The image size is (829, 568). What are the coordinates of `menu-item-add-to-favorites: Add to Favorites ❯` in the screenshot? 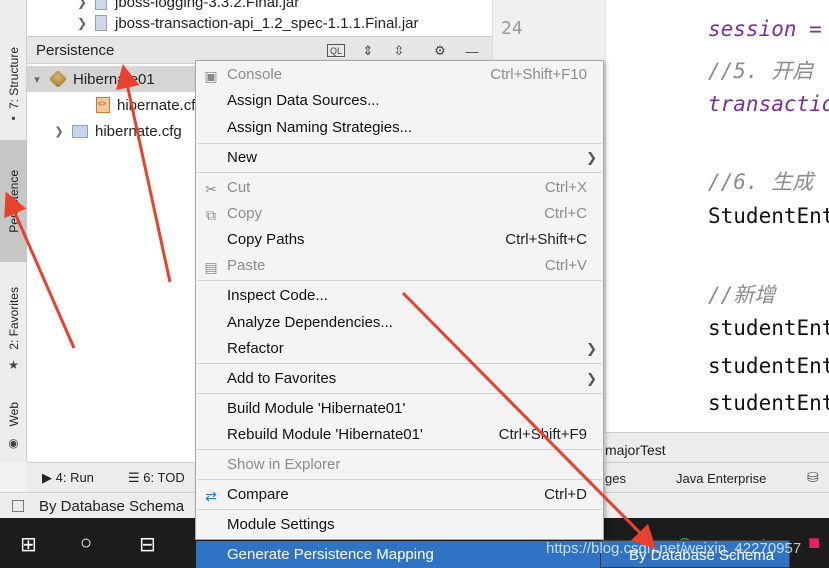 It's located at (399, 379).